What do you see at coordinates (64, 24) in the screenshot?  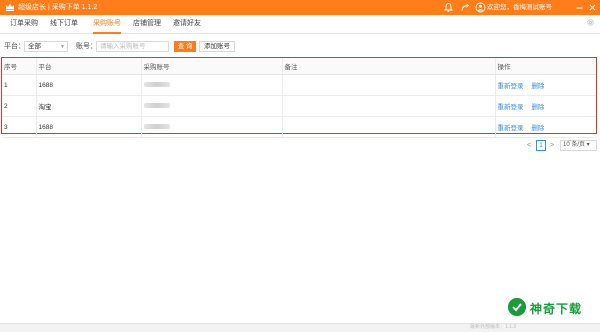 I see `tab-offline-orders: 线下订单` at bounding box center [64, 24].